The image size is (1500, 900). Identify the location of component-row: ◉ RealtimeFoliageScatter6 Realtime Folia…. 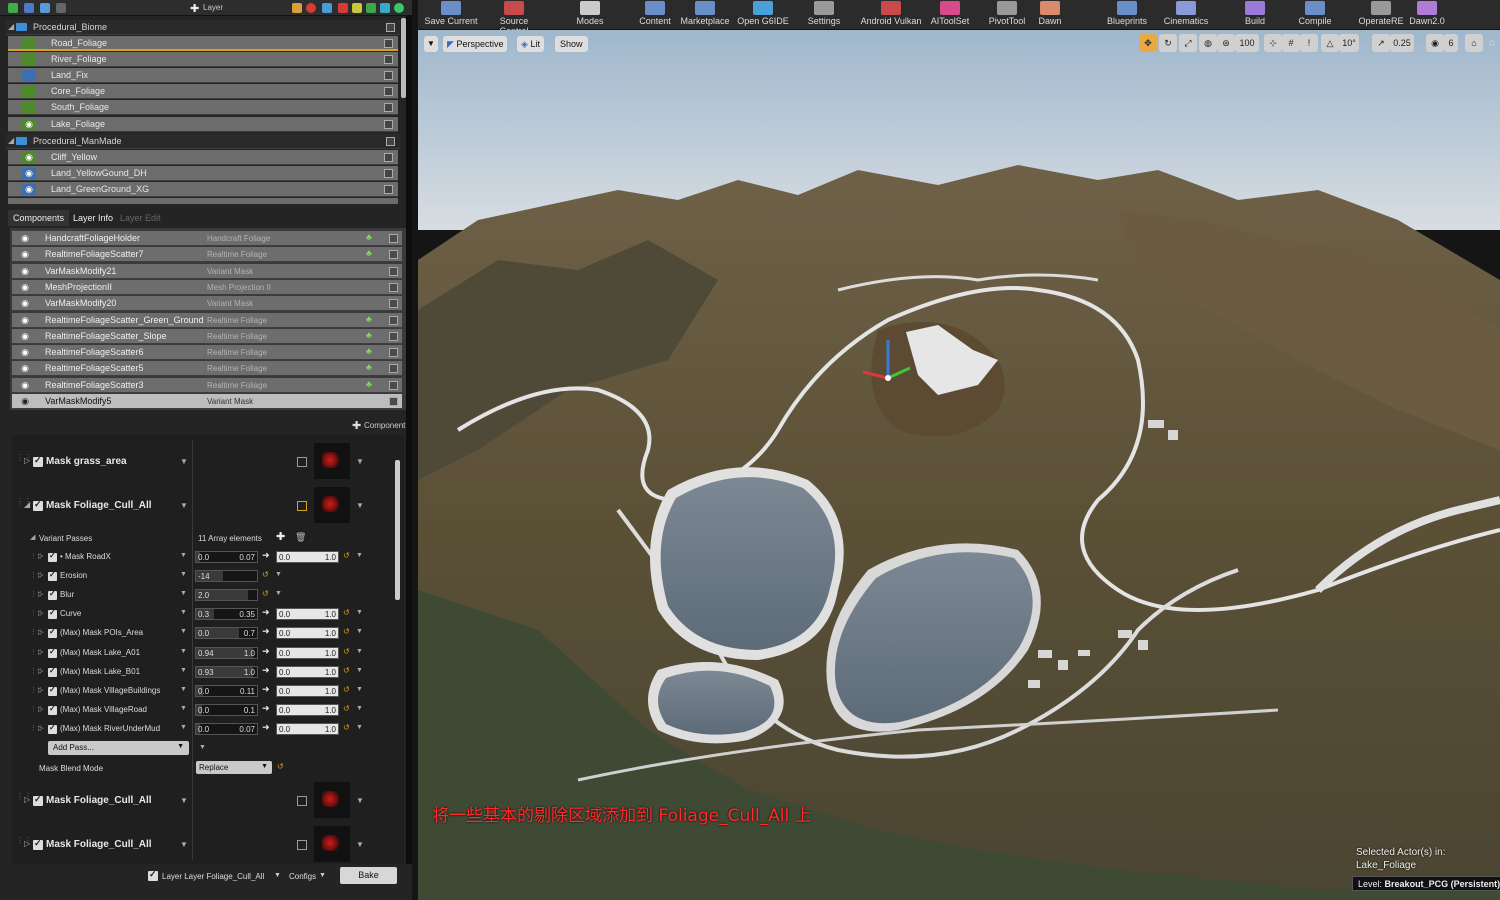
(207, 353).